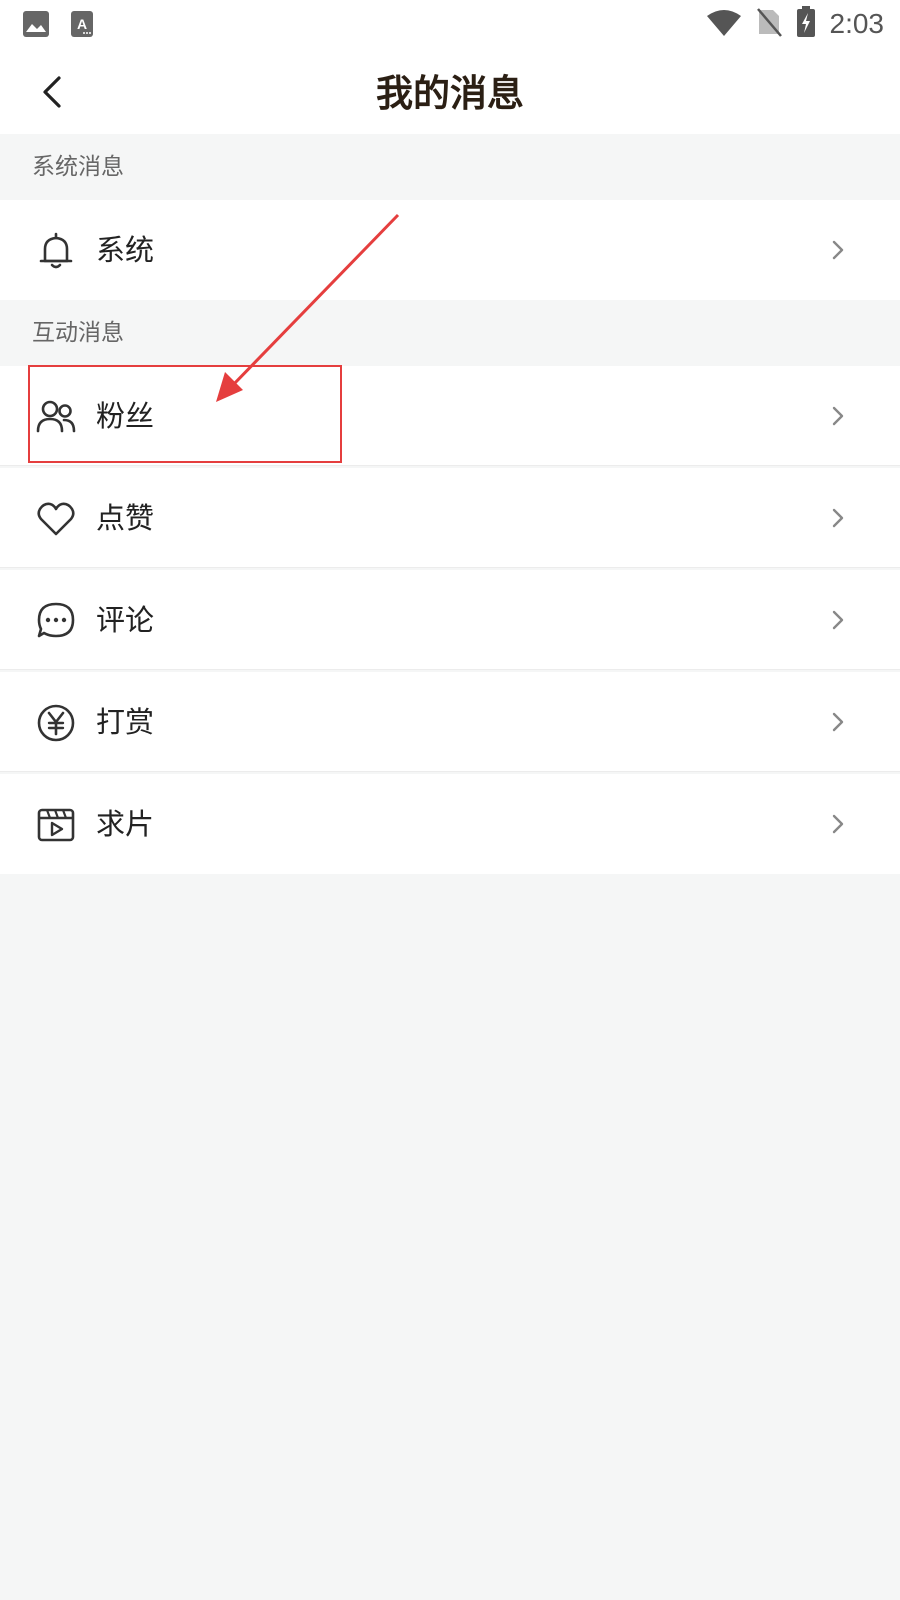 Image resolution: width=900 pixels, height=1600 pixels. Describe the element at coordinates (125, 250) in the screenshot. I see `list-item-label: 系统` at that location.